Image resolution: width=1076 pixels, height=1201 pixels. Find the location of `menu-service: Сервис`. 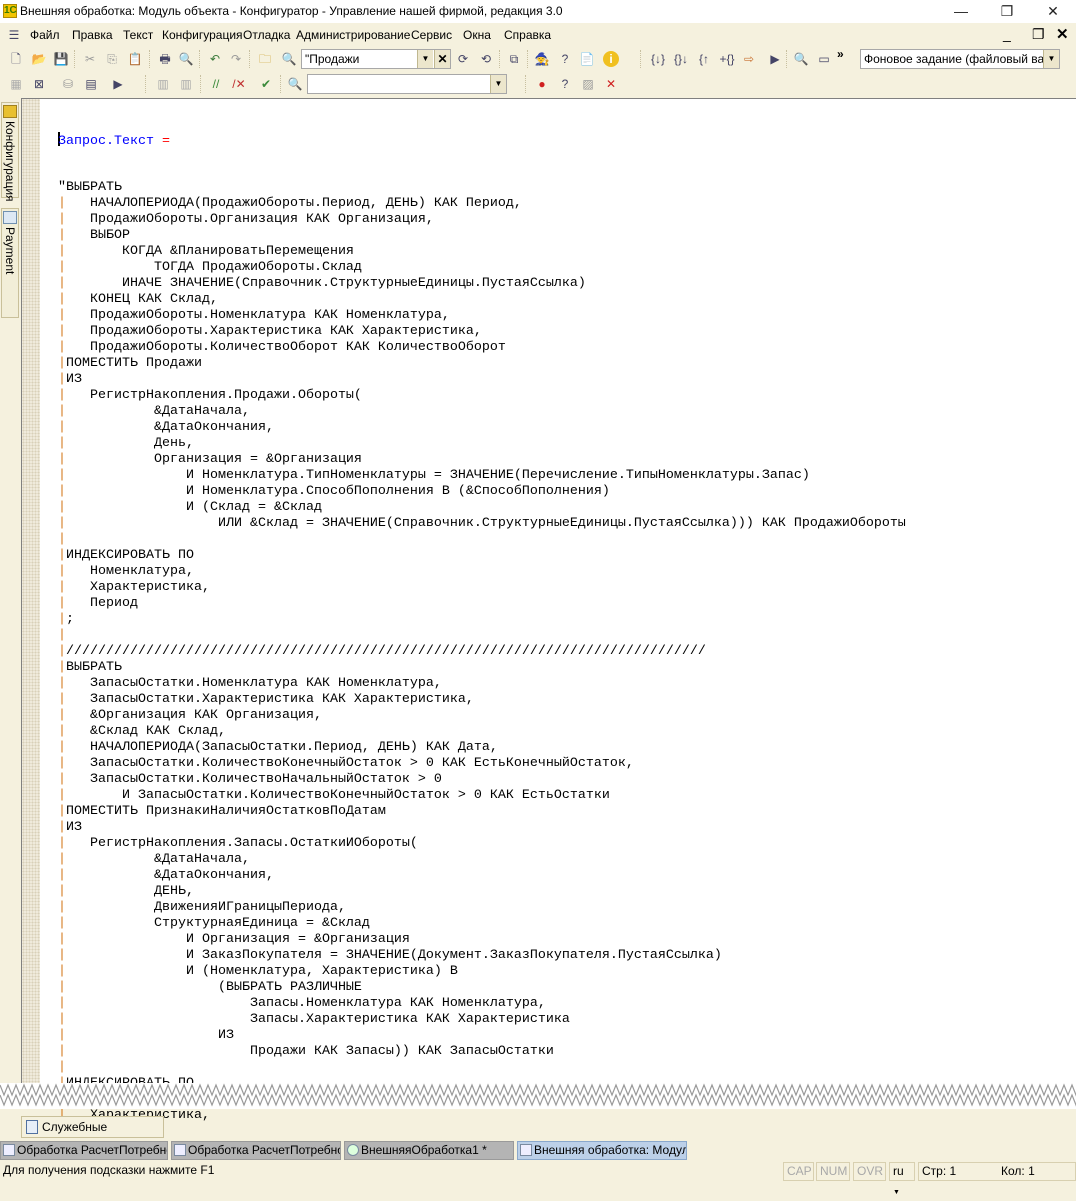

menu-service: Сервис is located at coordinates (431, 35).